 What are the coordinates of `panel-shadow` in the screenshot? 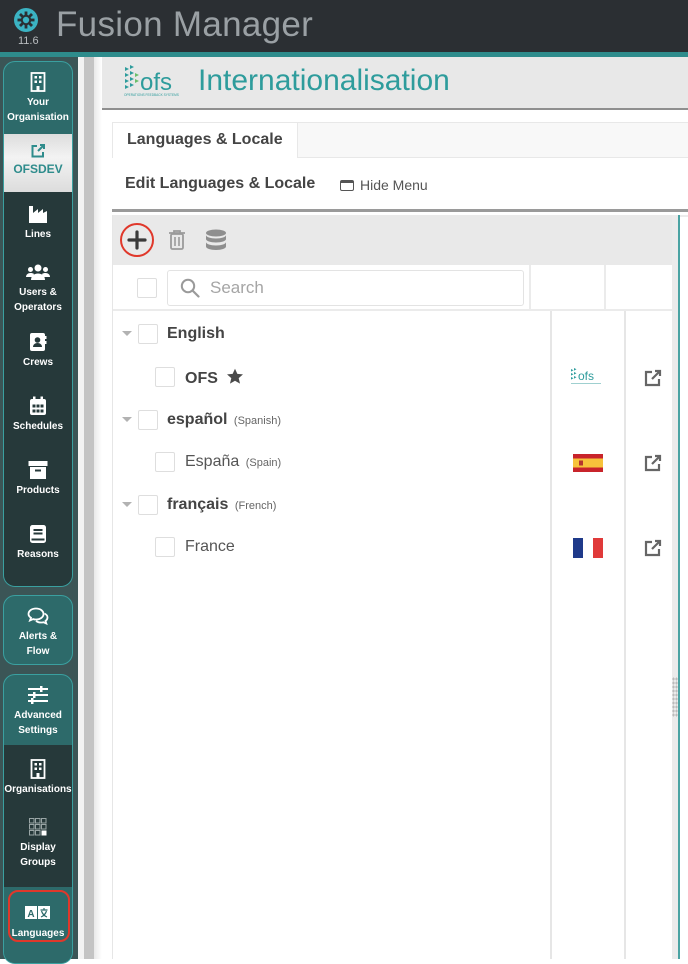 It's located at (98, 508).